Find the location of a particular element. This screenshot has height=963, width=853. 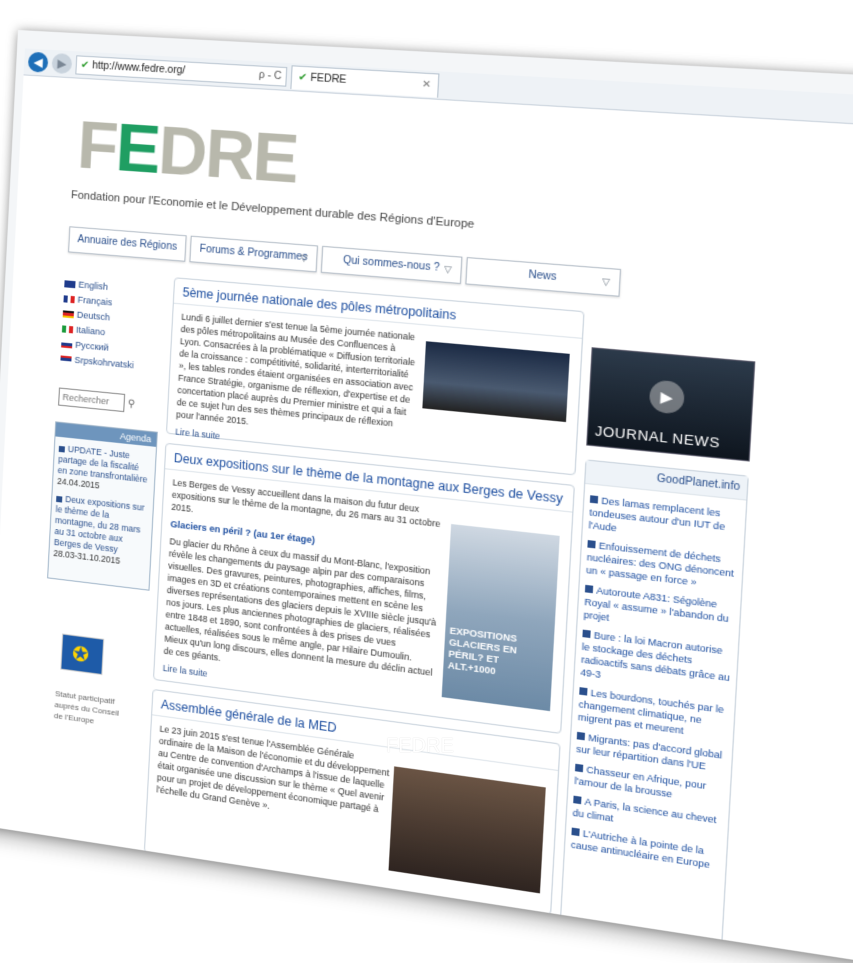

germany-flag-icon is located at coordinates (68, 314).